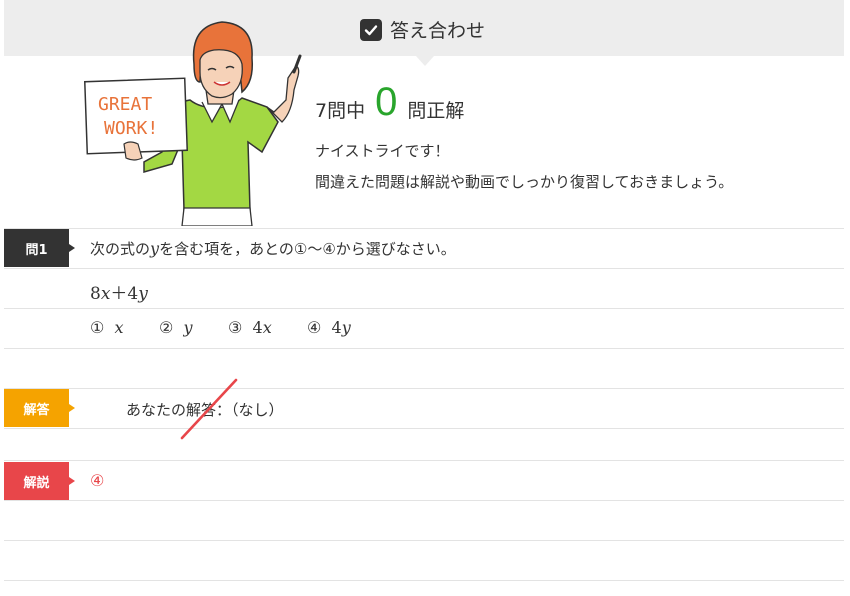  Describe the element at coordinates (36, 408) in the screenshot. I see `answer-label: 解答` at that location.